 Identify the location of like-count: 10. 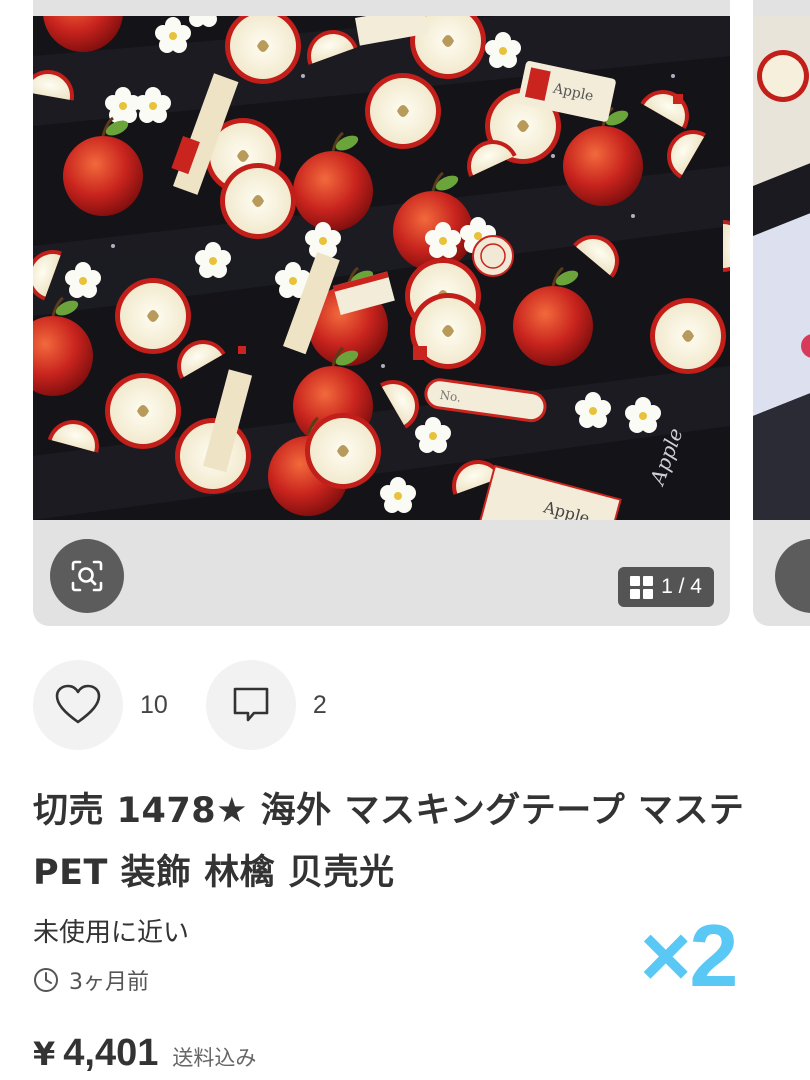
(154, 704).